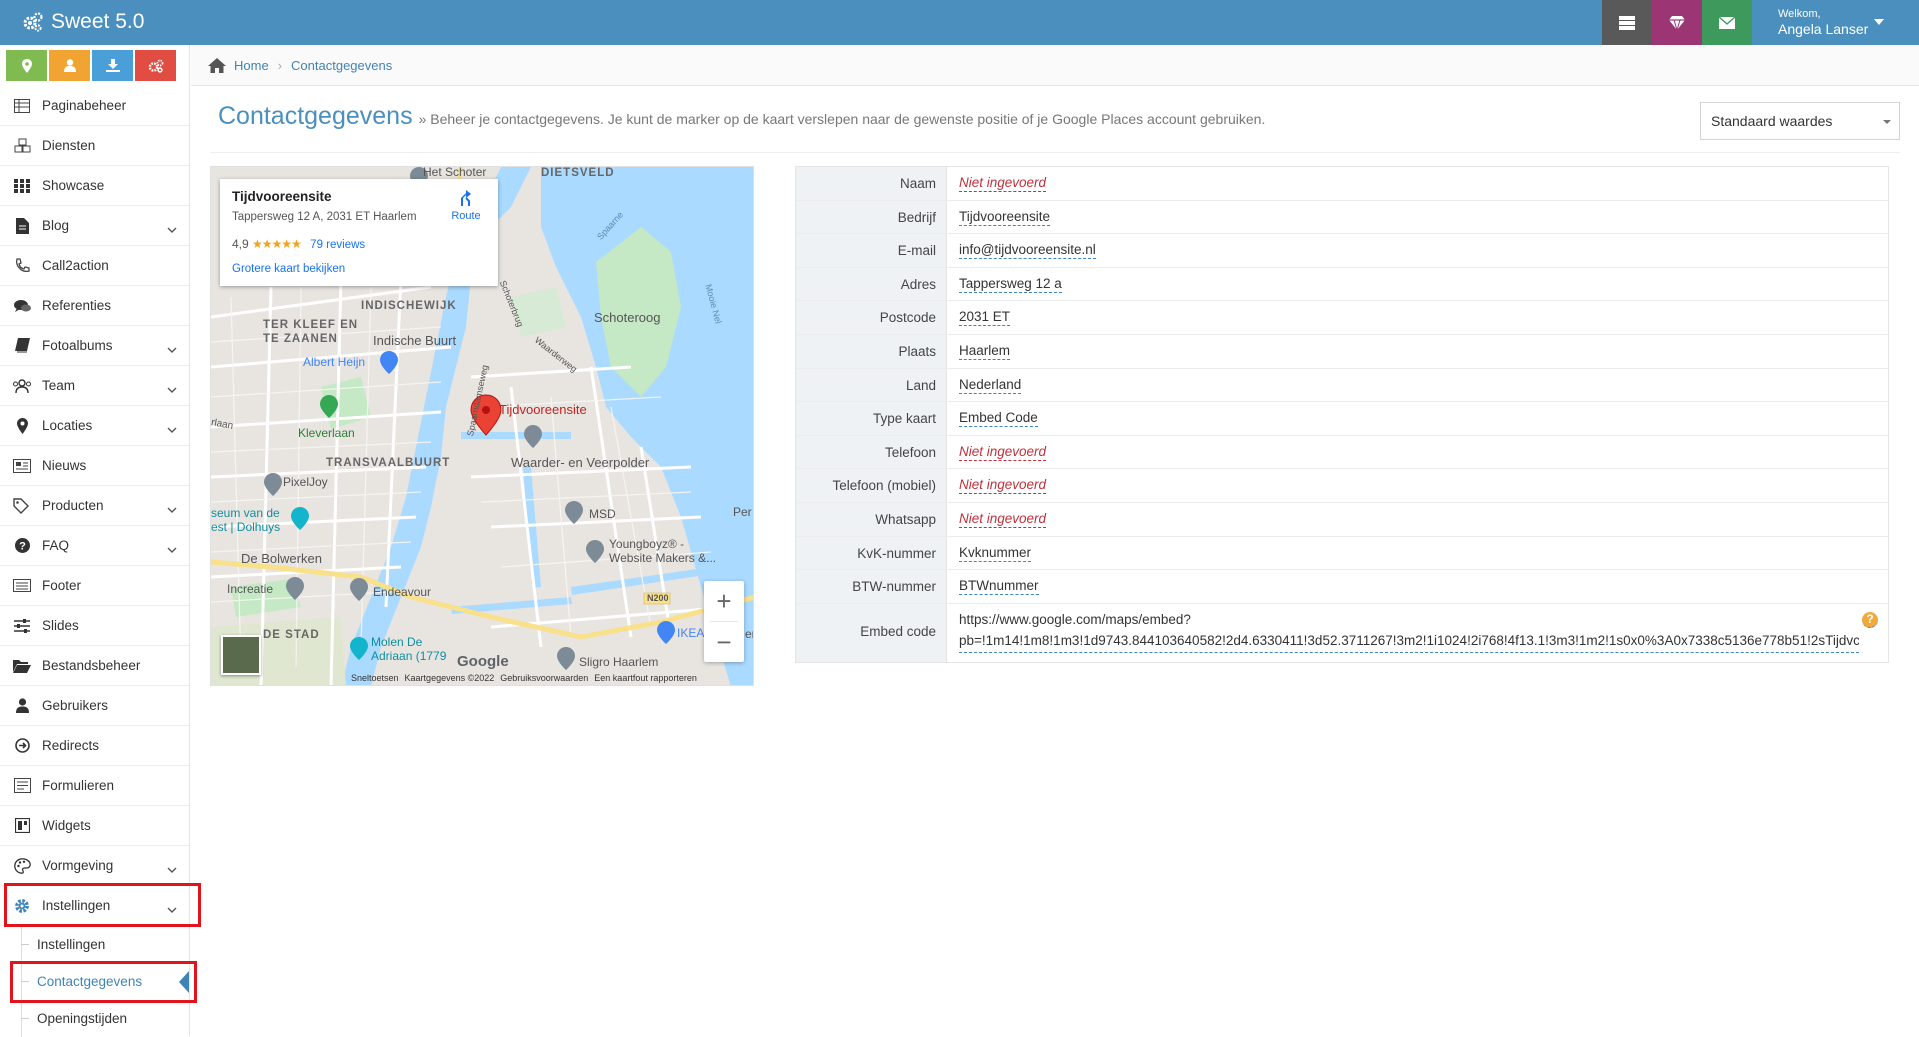  Describe the element at coordinates (995, 553) in the screenshot. I see `editable-value: Kvknummer` at that location.